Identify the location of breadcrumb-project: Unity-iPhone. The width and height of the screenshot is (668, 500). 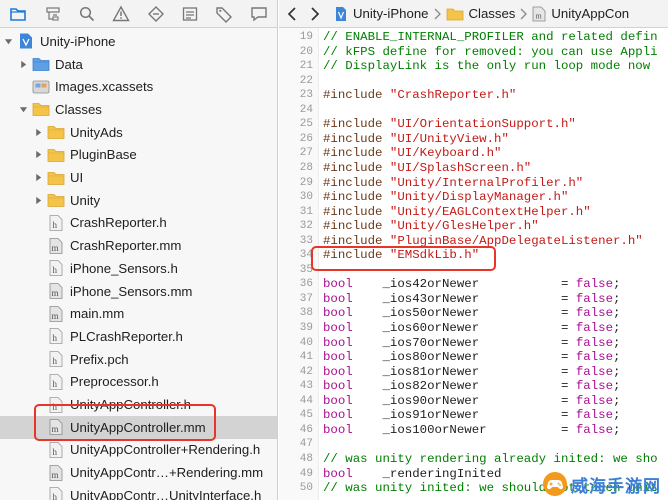
(381, 14).